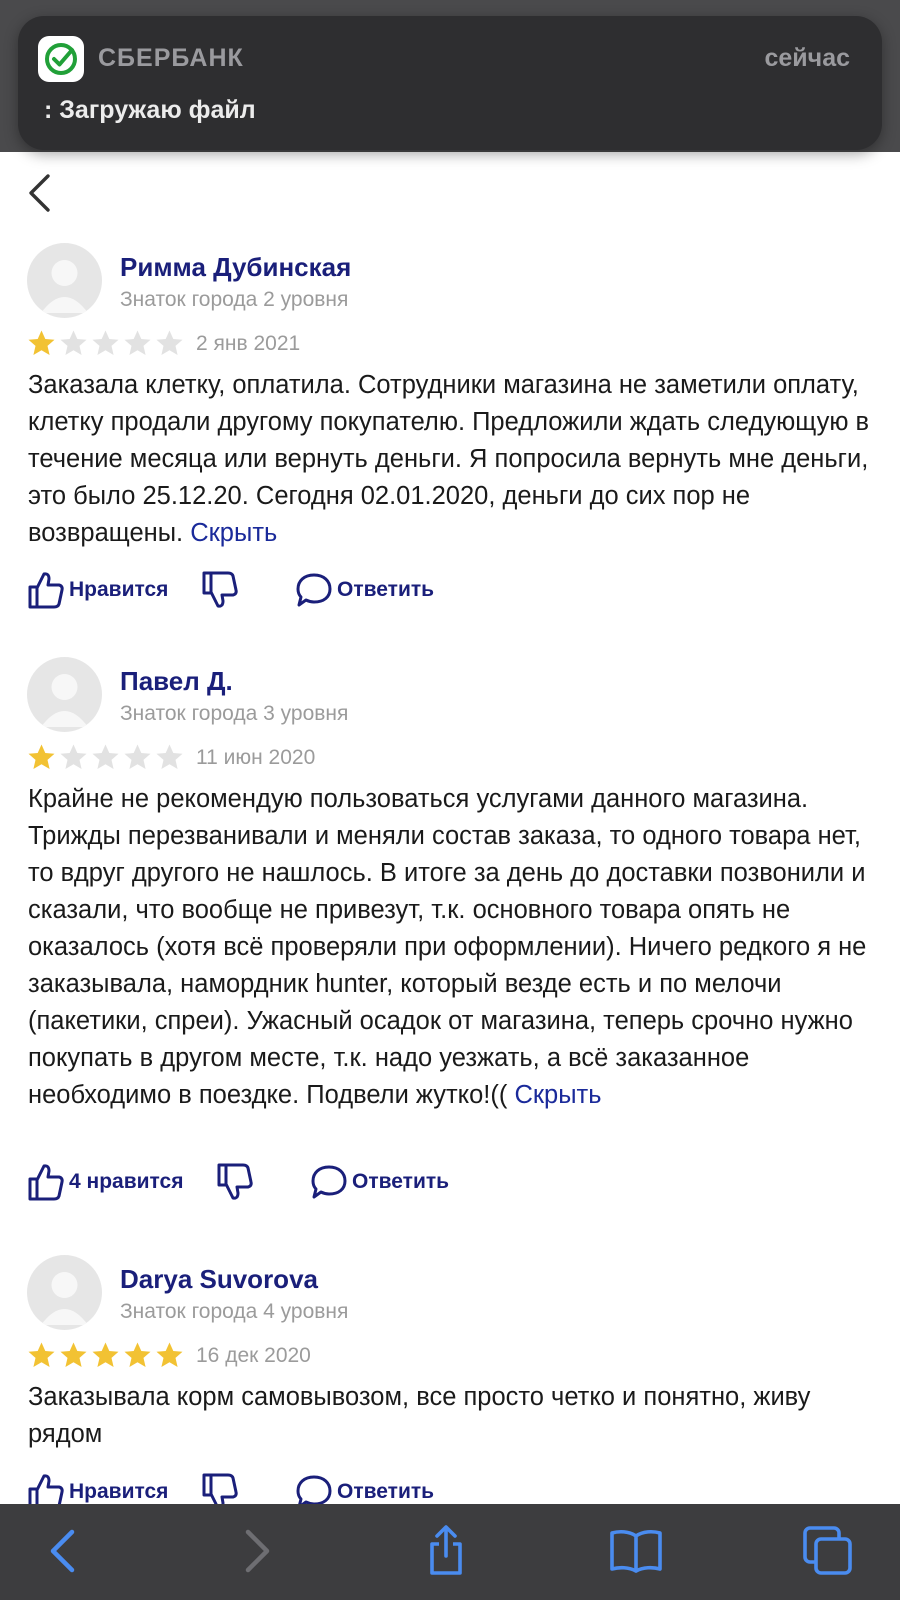 The image size is (900, 1600). Describe the element at coordinates (457, 590) in the screenshot. I see `review-actions: Нравится Ответить` at that location.